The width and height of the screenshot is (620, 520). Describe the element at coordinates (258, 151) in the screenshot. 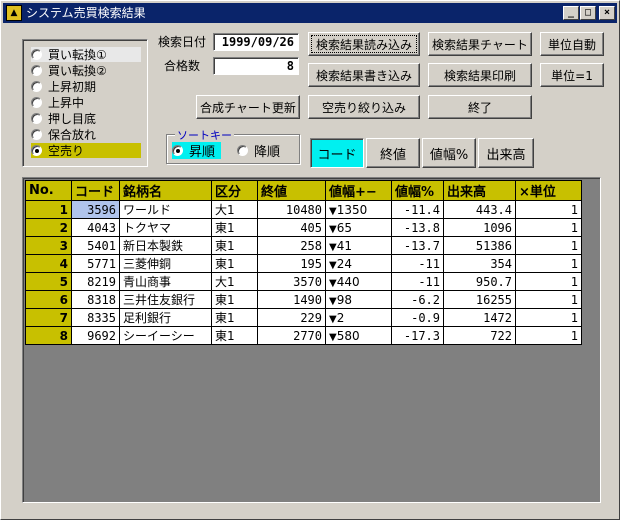

I see `sort-descending-option: 降順` at that location.